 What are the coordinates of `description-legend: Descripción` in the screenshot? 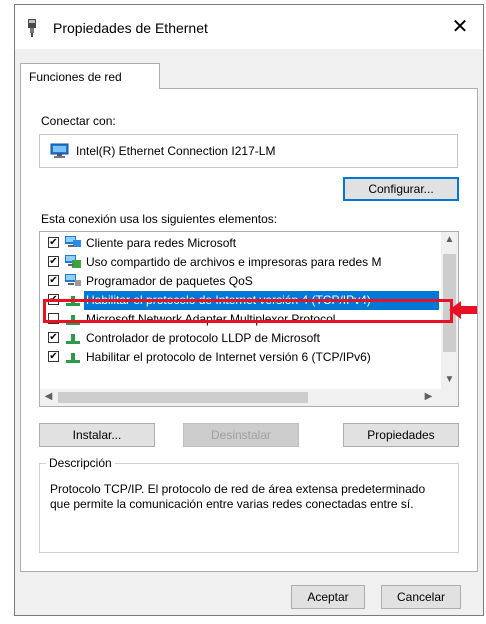 It's located at (80, 463).